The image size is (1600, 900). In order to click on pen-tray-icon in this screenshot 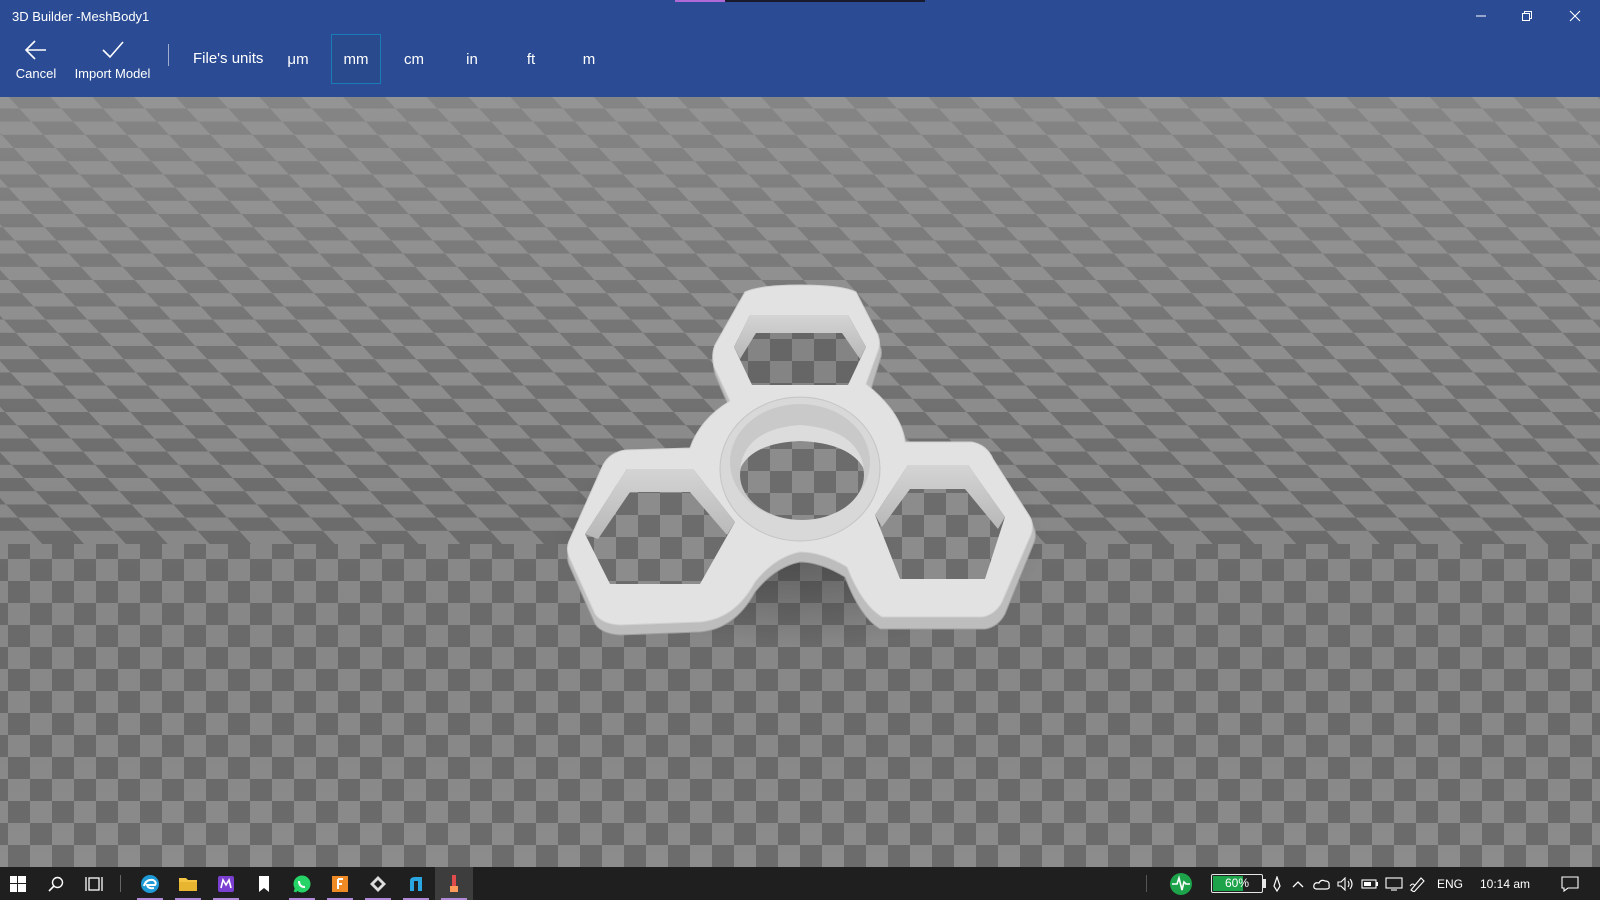, I will do `click(1277, 883)`.